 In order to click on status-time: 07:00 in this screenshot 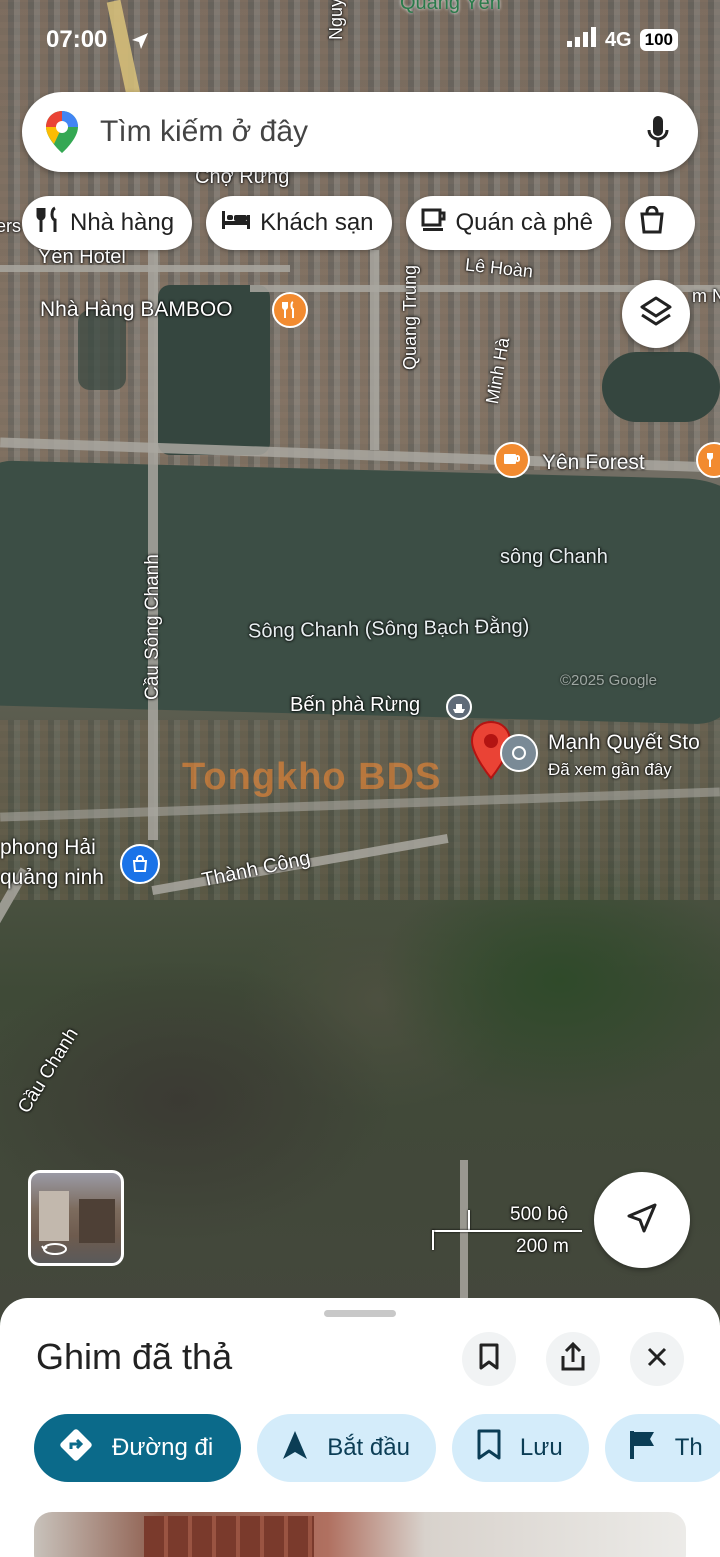, I will do `click(77, 39)`.